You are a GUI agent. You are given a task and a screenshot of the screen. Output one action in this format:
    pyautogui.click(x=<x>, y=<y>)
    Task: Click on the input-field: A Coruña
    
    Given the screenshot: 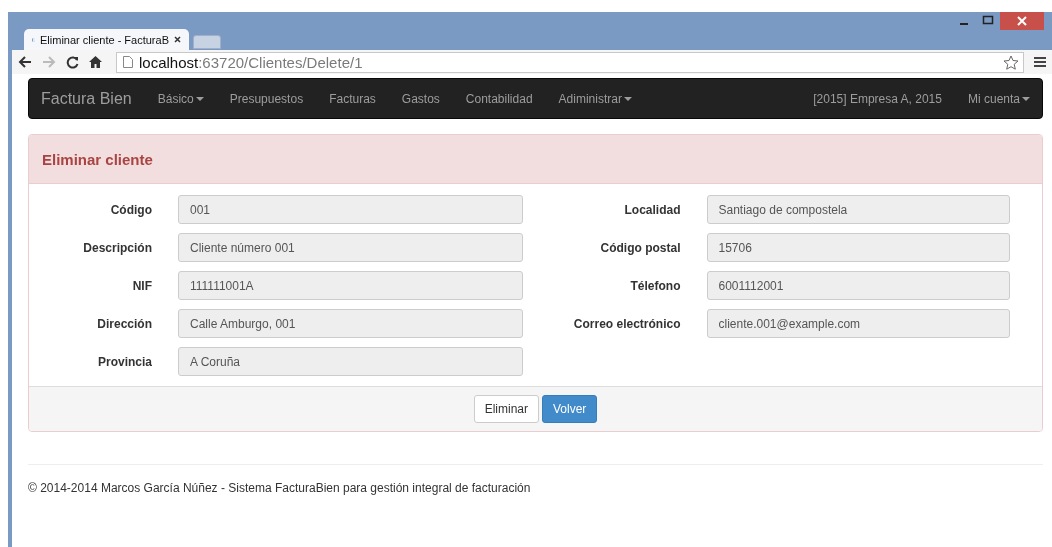 What is the action you would take?
    pyautogui.click(x=350, y=361)
    